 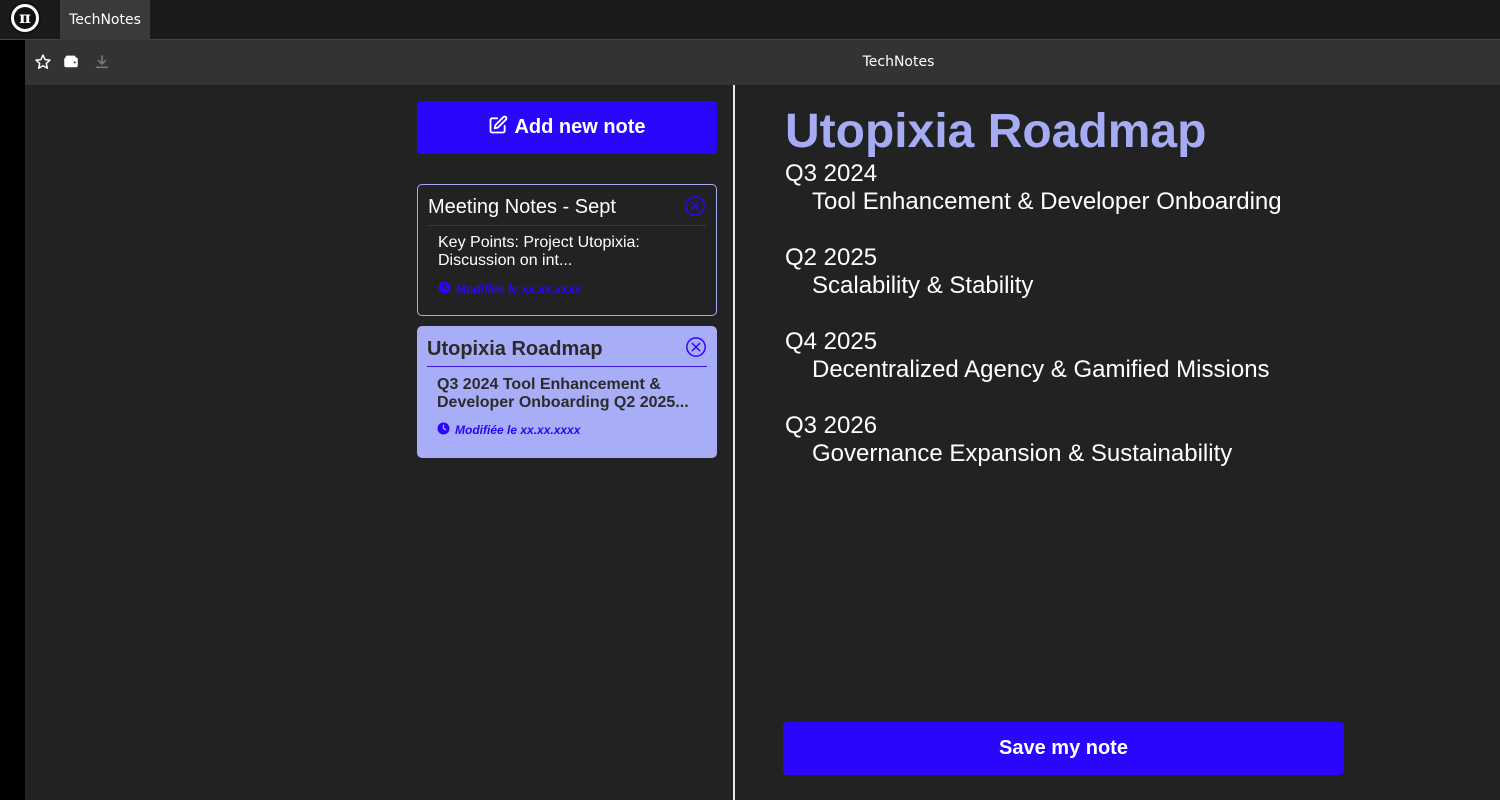 What do you see at coordinates (898, 62) in the screenshot?
I see `toolbar-title: TechNotes` at bounding box center [898, 62].